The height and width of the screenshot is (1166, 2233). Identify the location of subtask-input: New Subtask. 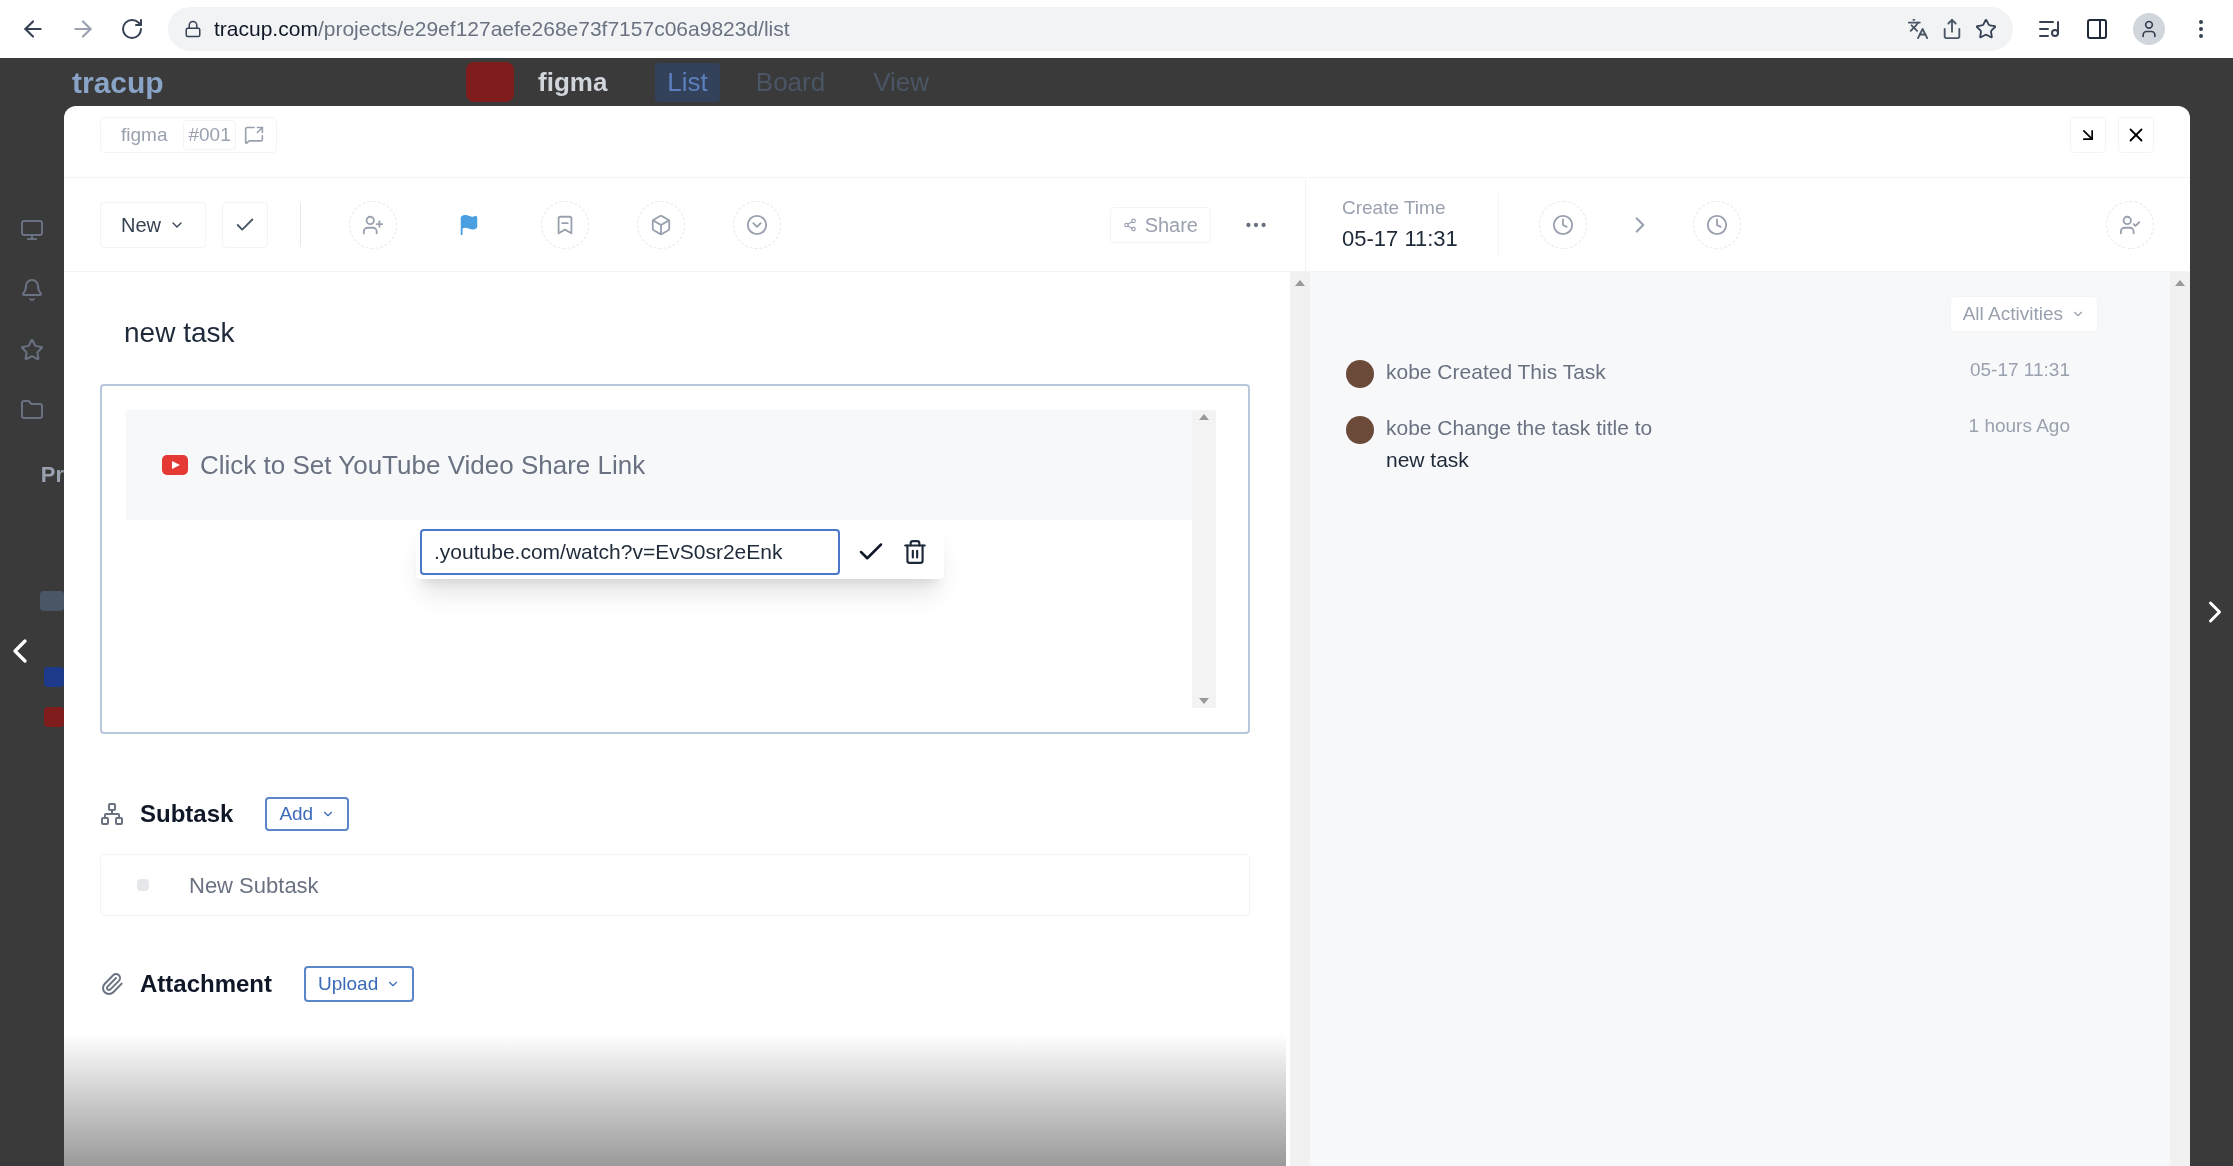
(701, 885).